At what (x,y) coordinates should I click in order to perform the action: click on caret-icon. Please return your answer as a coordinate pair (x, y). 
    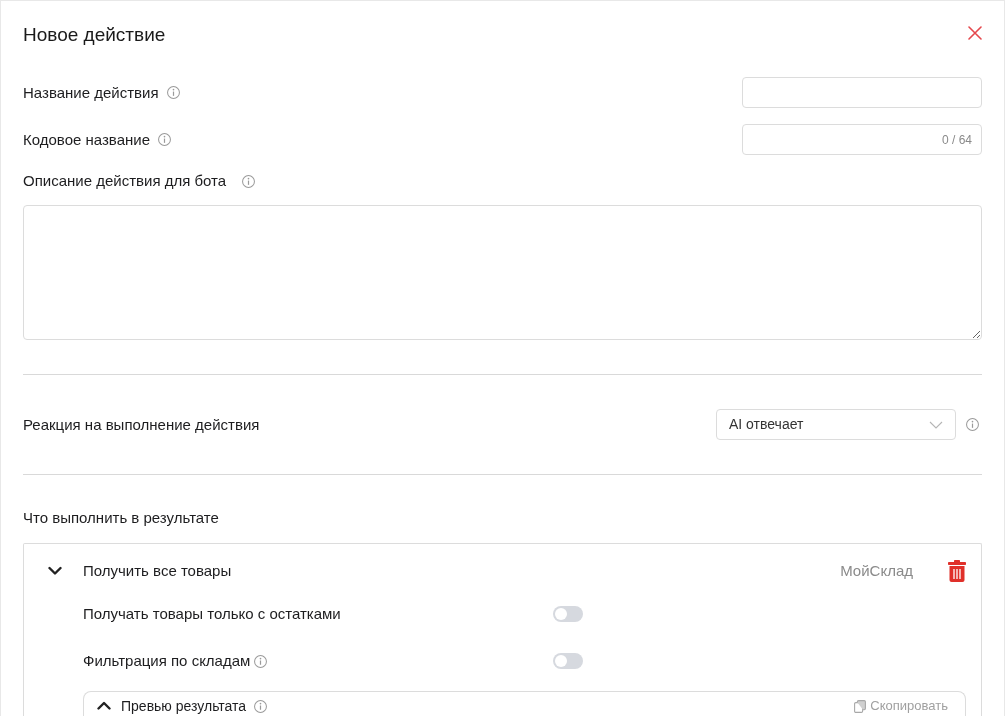
    Looking at the image, I should click on (936, 424).